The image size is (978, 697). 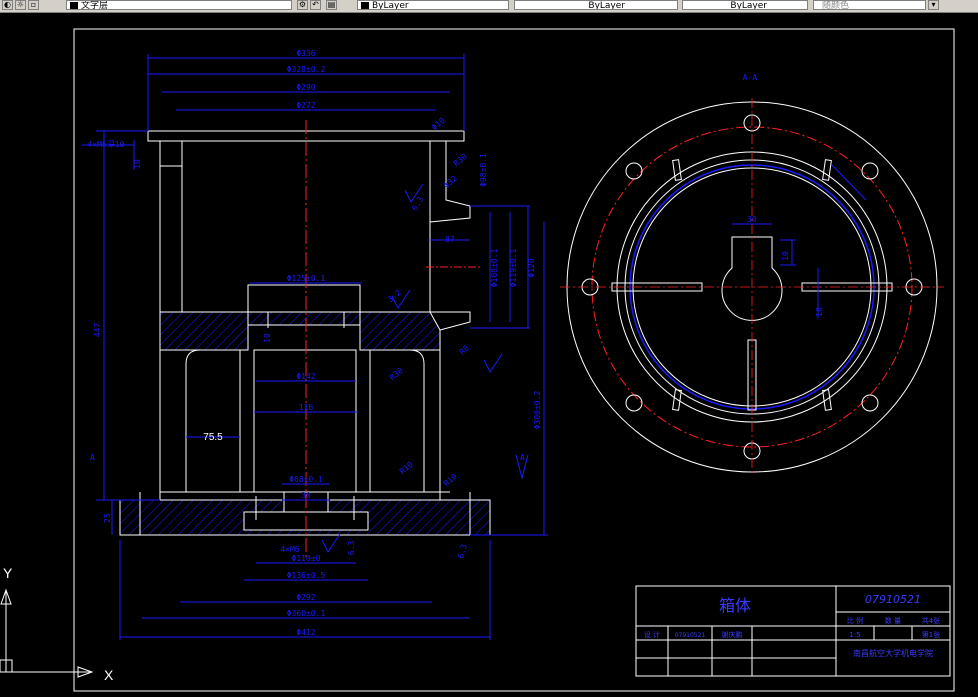 I want to click on dim-text: 447, so click(x=97, y=330).